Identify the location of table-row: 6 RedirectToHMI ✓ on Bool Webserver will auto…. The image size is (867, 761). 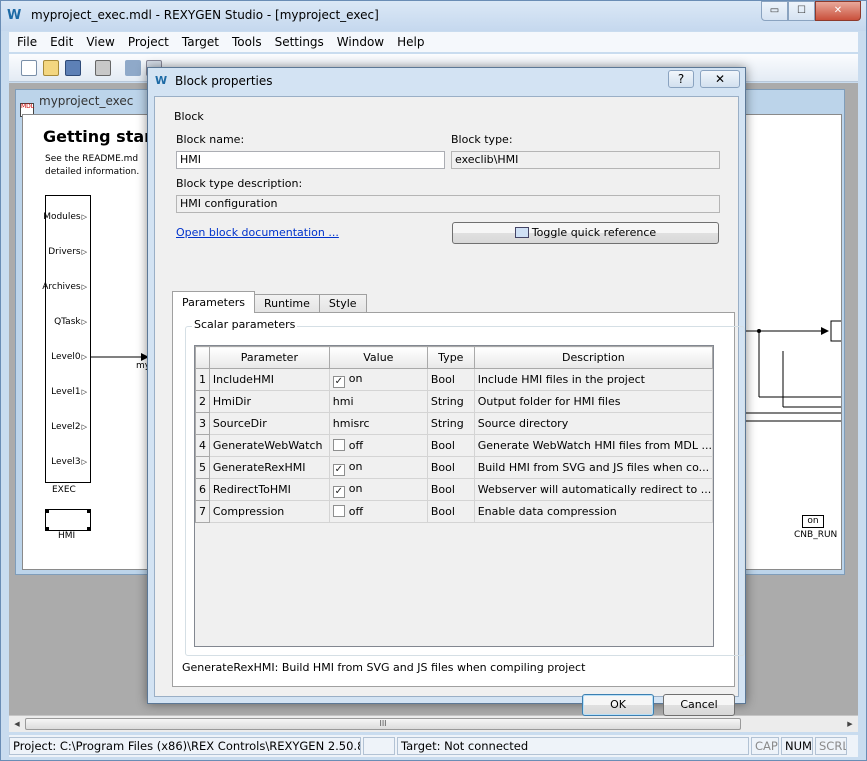
(454, 489).